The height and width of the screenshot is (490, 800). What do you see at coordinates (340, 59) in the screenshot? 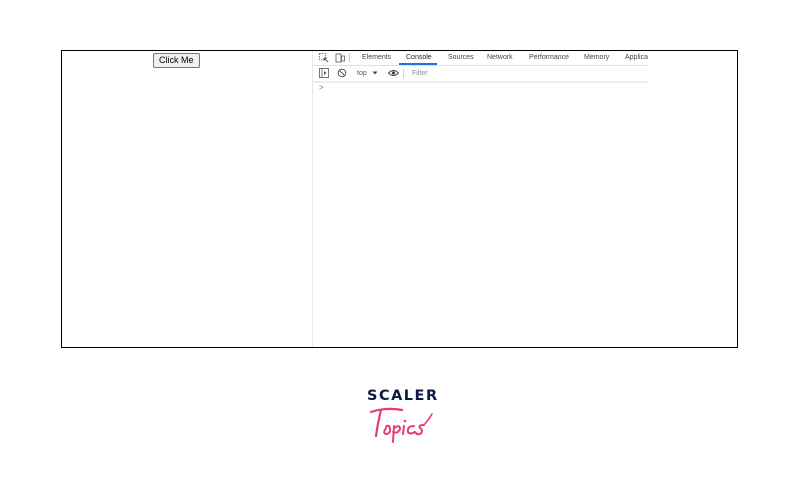
I see `device-toolbar-icon` at bounding box center [340, 59].